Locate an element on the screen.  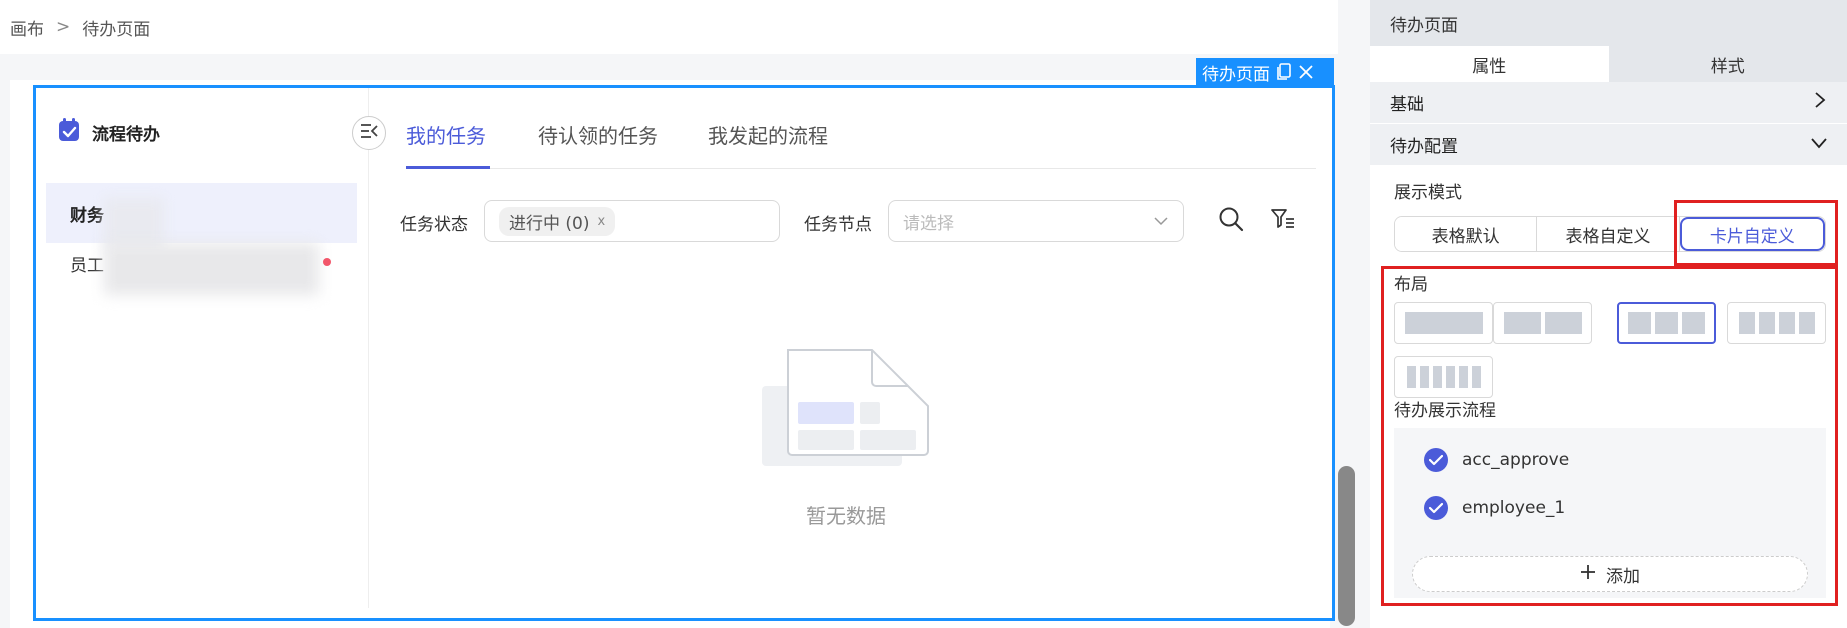
panel-tabs: 属性 样式 is located at coordinates (1608, 64).